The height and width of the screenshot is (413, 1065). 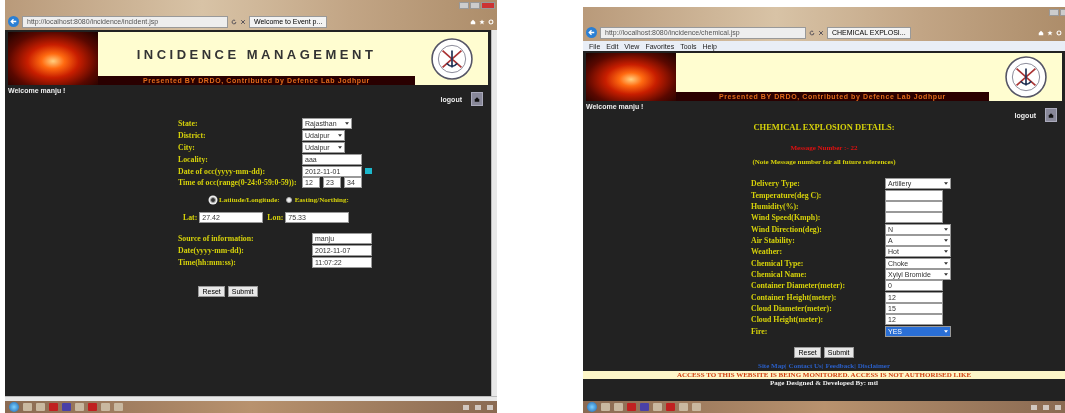 I want to click on section-heading: CHEMICAL EXPLOSION DETAILS:, so click(x=824, y=127).